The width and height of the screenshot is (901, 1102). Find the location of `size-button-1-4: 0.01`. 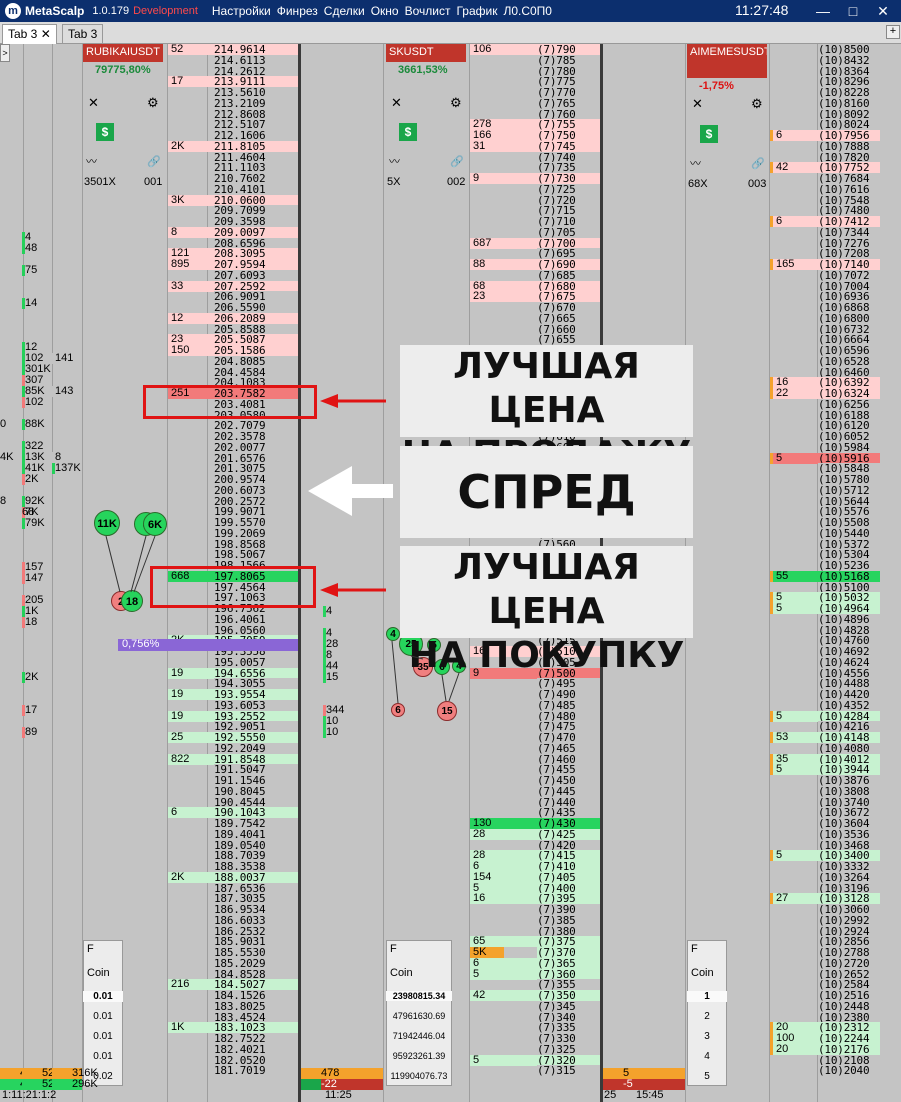

size-button-1-4: 0.01 is located at coordinates (103, 1056).